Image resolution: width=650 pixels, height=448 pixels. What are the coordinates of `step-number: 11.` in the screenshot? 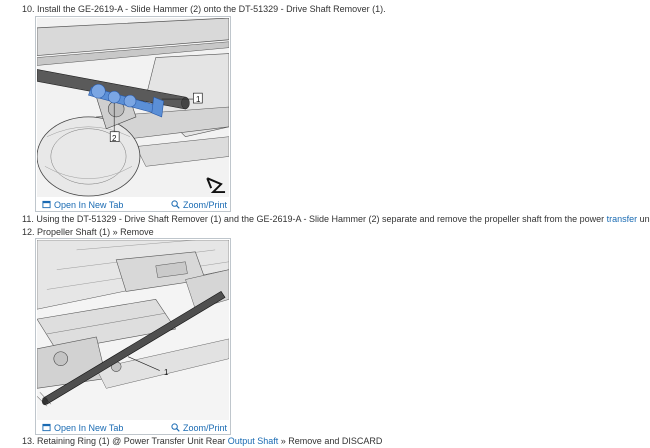 It's located at (28, 219).